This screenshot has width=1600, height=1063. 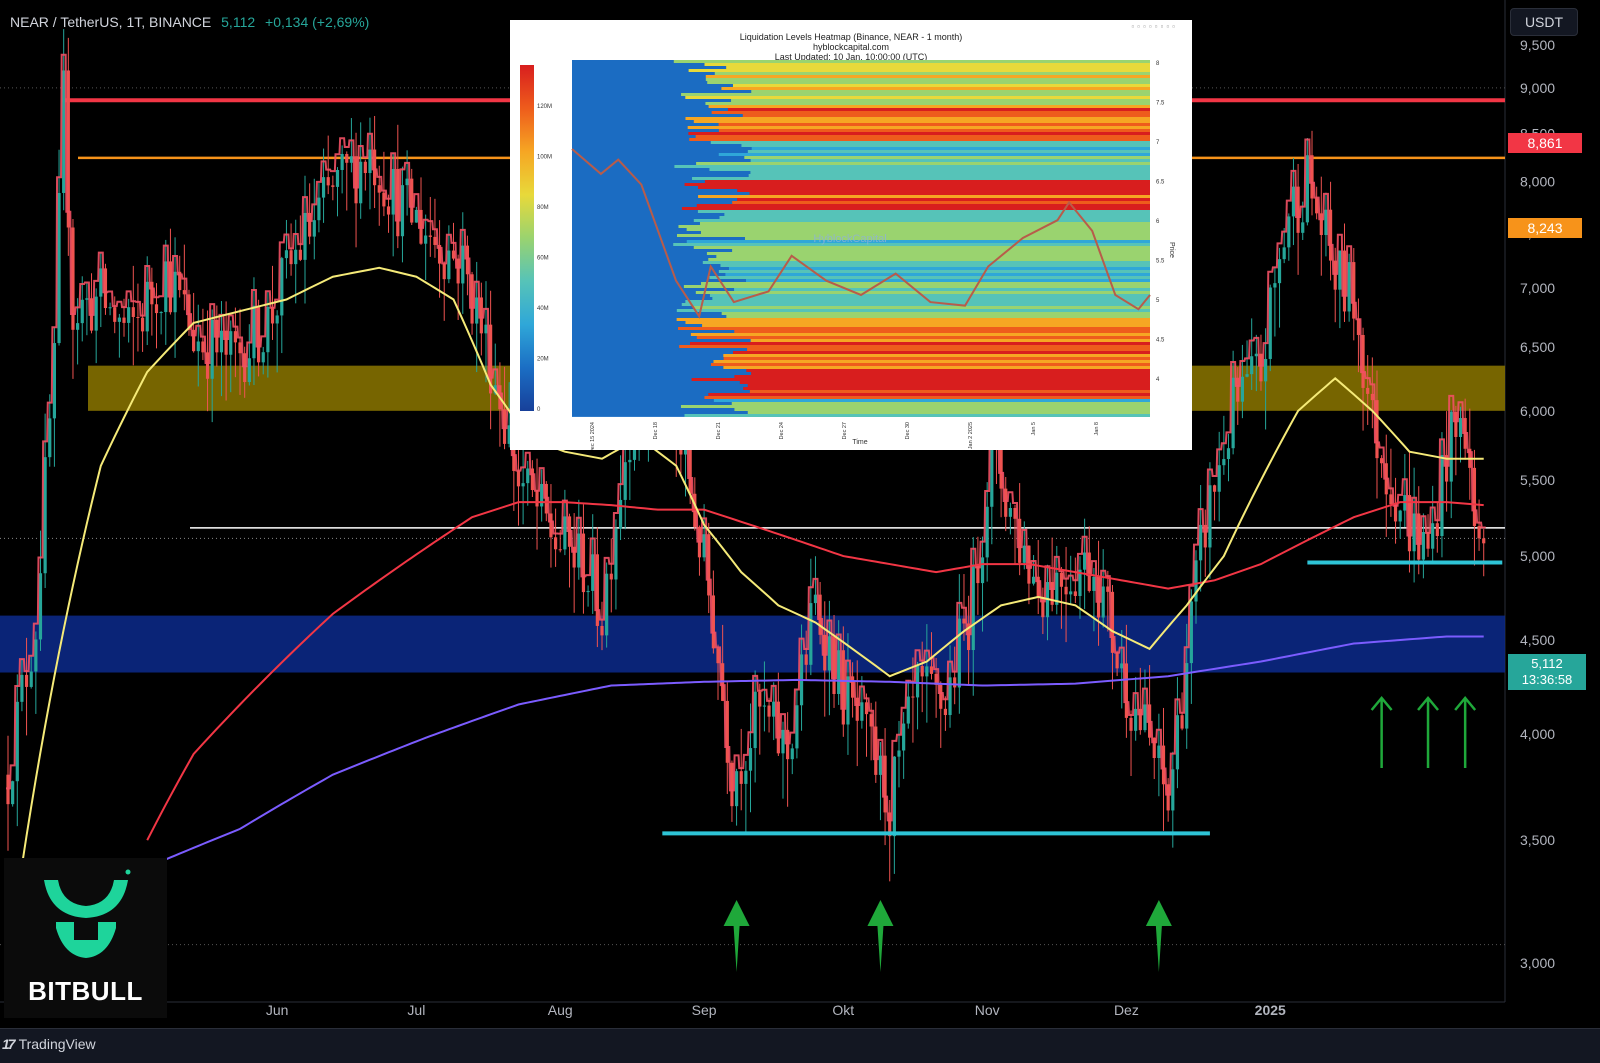 What do you see at coordinates (1126, 1010) in the screenshot?
I see `x-tick-label: Dez` at bounding box center [1126, 1010].